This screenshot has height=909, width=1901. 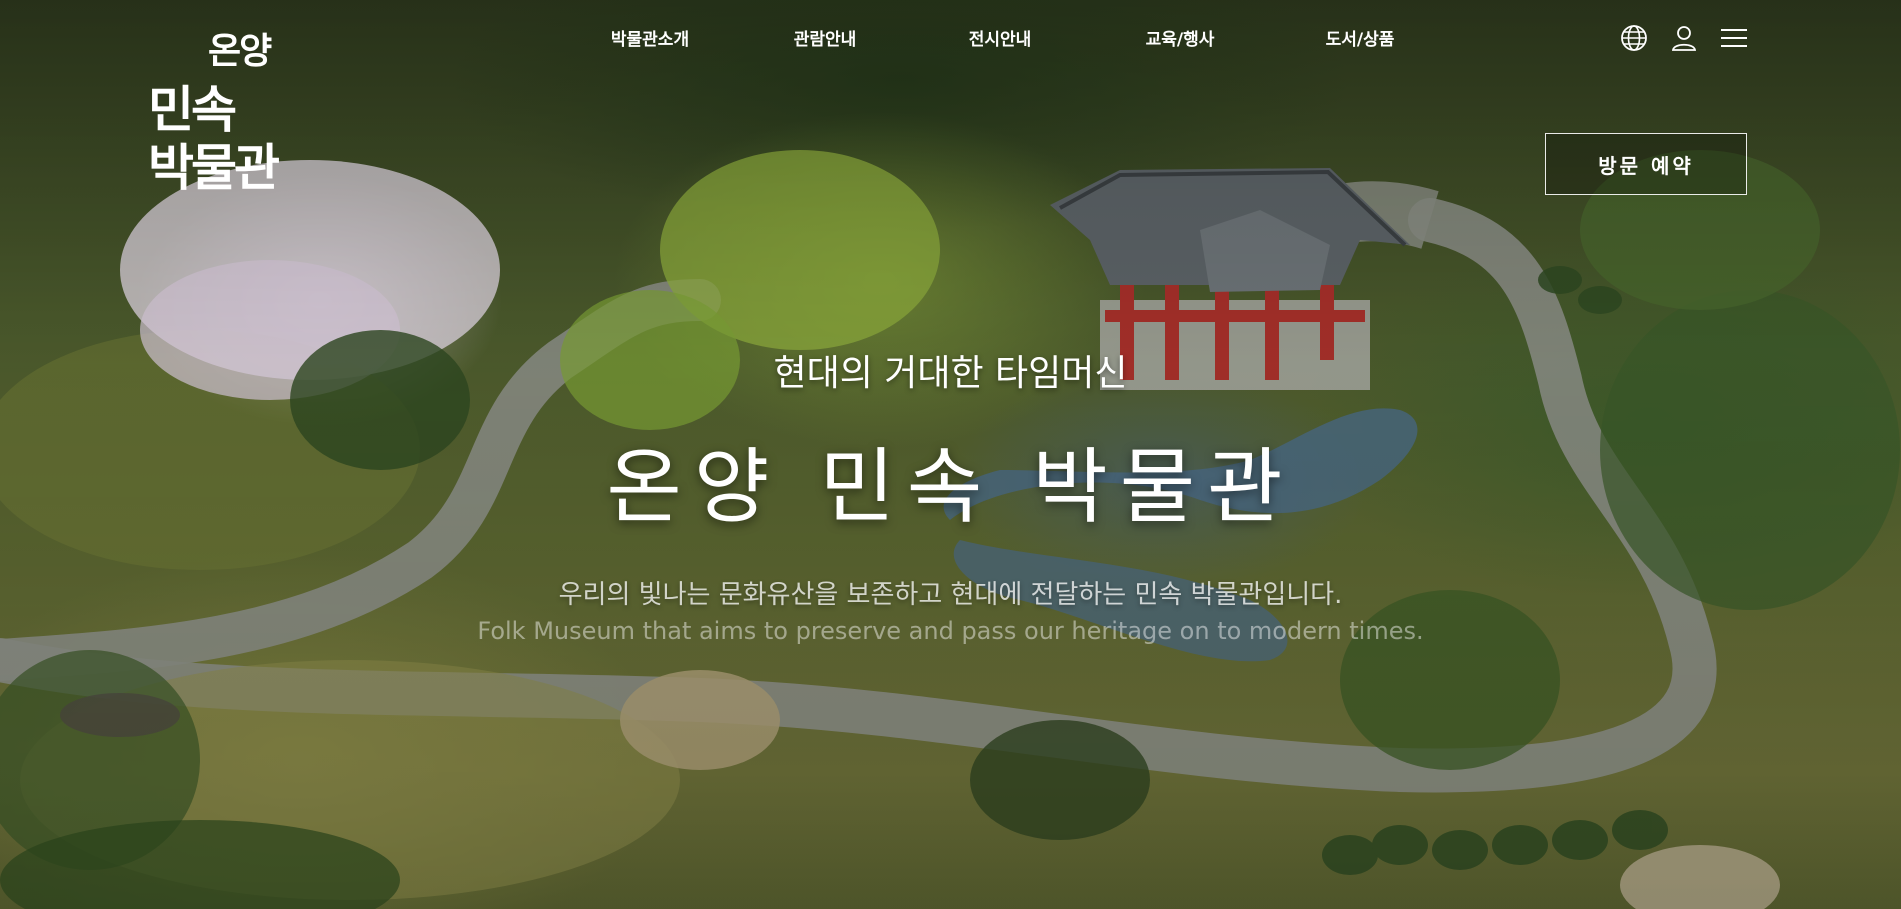 What do you see at coordinates (950, 487) in the screenshot?
I see `hero-title: 온양 민속 박물관` at bounding box center [950, 487].